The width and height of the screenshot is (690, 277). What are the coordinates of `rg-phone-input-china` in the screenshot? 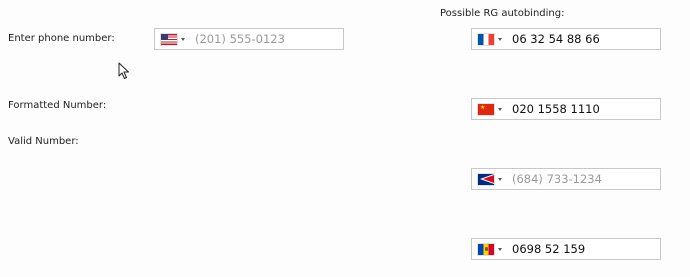 It's located at (583, 109).